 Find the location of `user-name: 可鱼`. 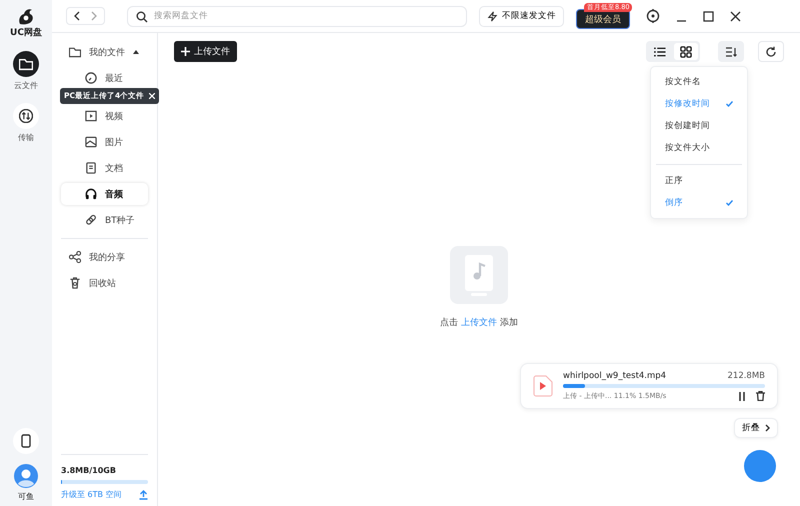

user-name: 可鱼 is located at coordinates (26, 496).